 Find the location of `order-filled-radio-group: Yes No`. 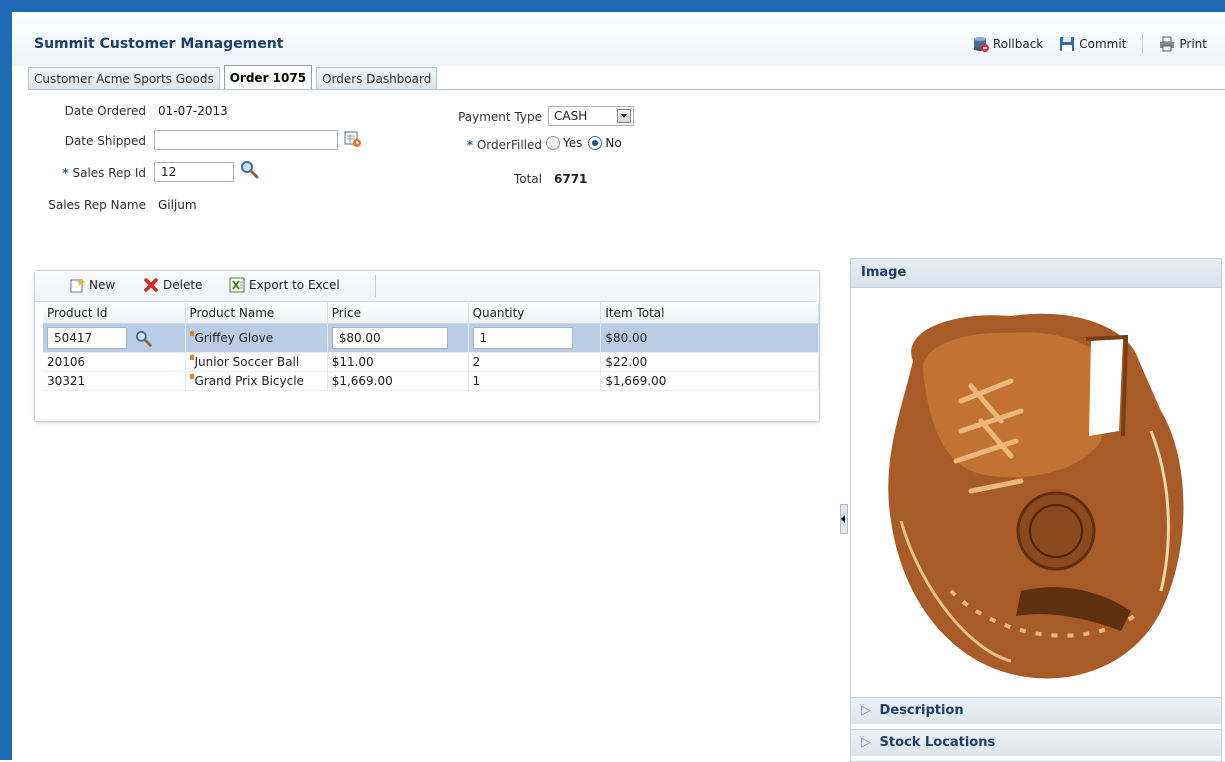

order-filled-radio-group: Yes No is located at coordinates (584, 143).